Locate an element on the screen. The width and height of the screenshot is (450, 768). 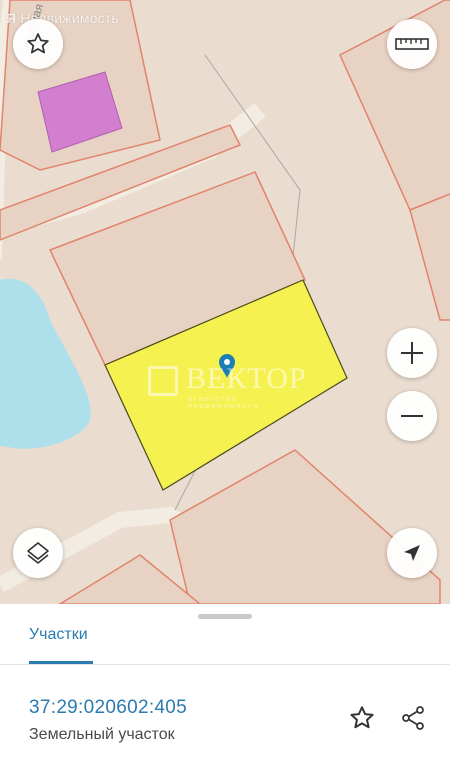
watermark: ВЕКТОР агентство недвижимости is located at coordinates (228, 386).